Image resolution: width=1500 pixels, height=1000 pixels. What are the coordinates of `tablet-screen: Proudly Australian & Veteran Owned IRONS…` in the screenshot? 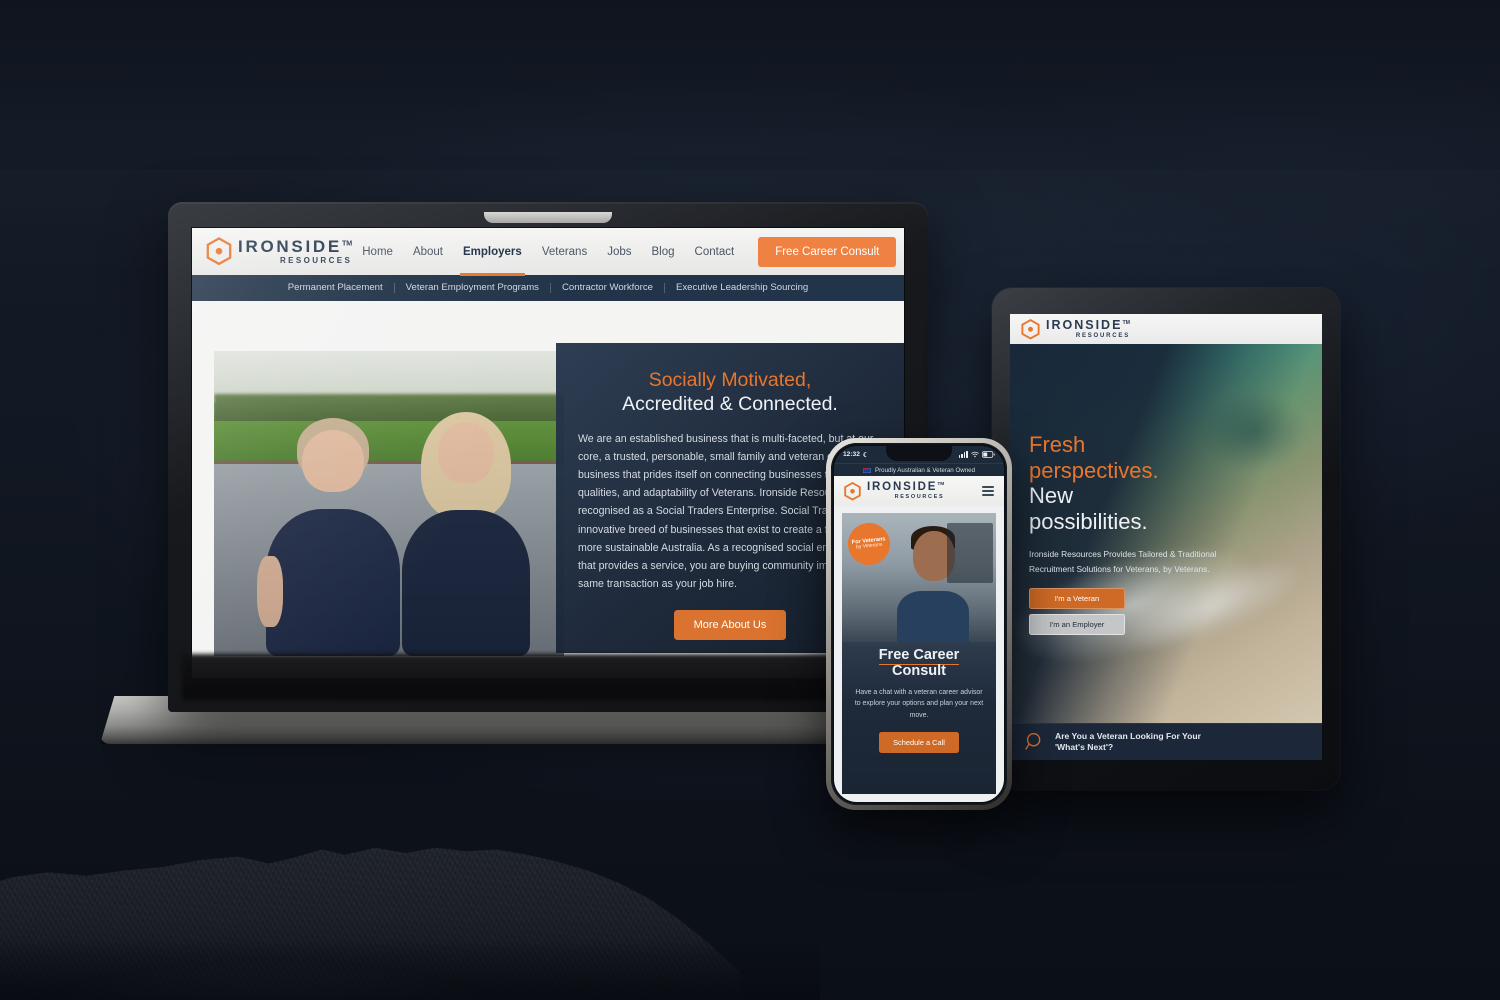 It's located at (1166, 537).